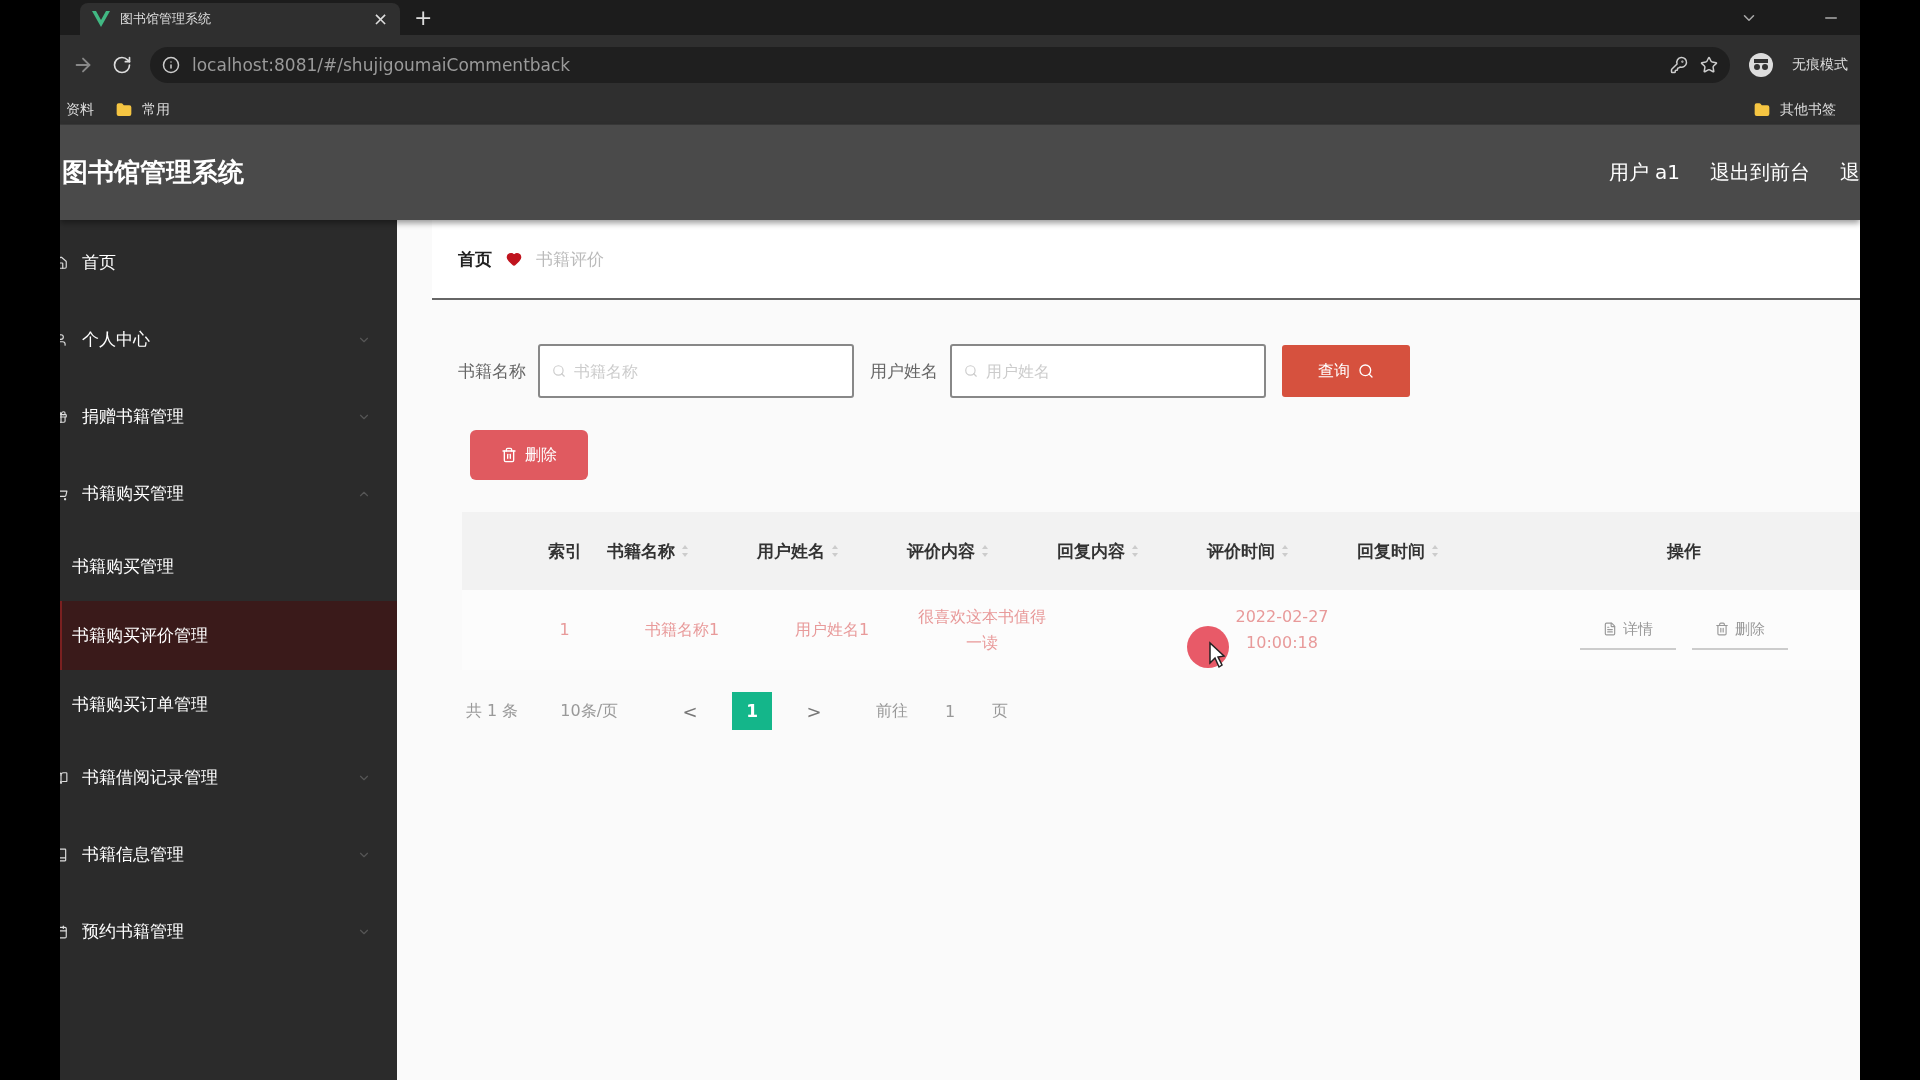  I want to click on incognito-label: 无痕模式, so click(1820, 65).